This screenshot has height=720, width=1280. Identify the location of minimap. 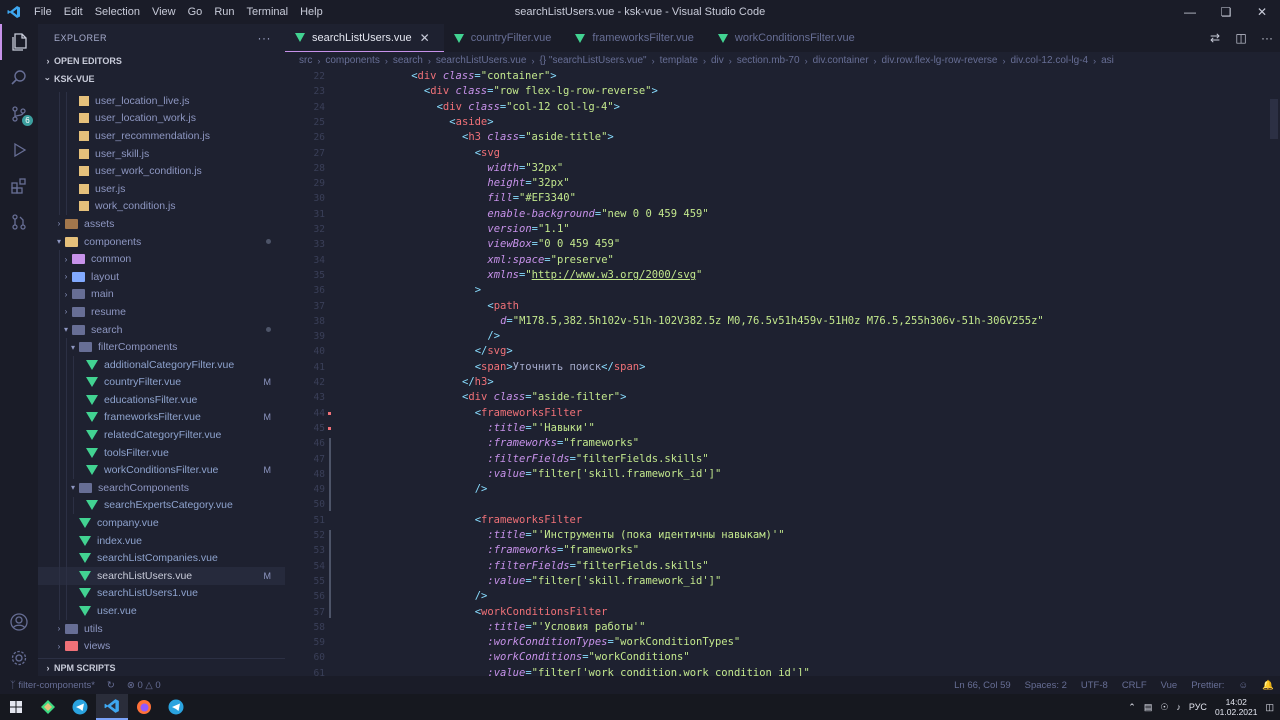
(1274, 372).